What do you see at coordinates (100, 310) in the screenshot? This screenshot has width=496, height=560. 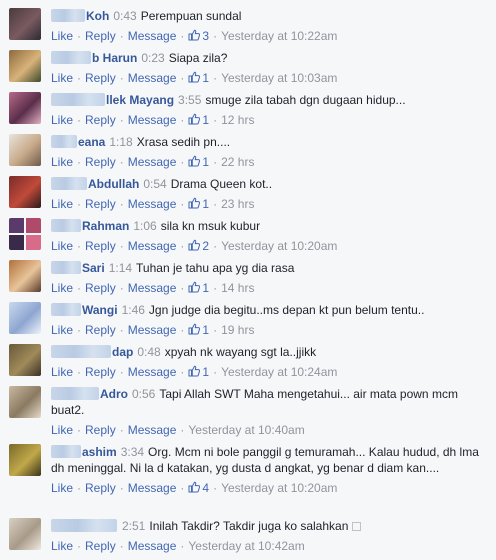 I see `commenter-name-text: Wangi` at bounding box center [100, 310].